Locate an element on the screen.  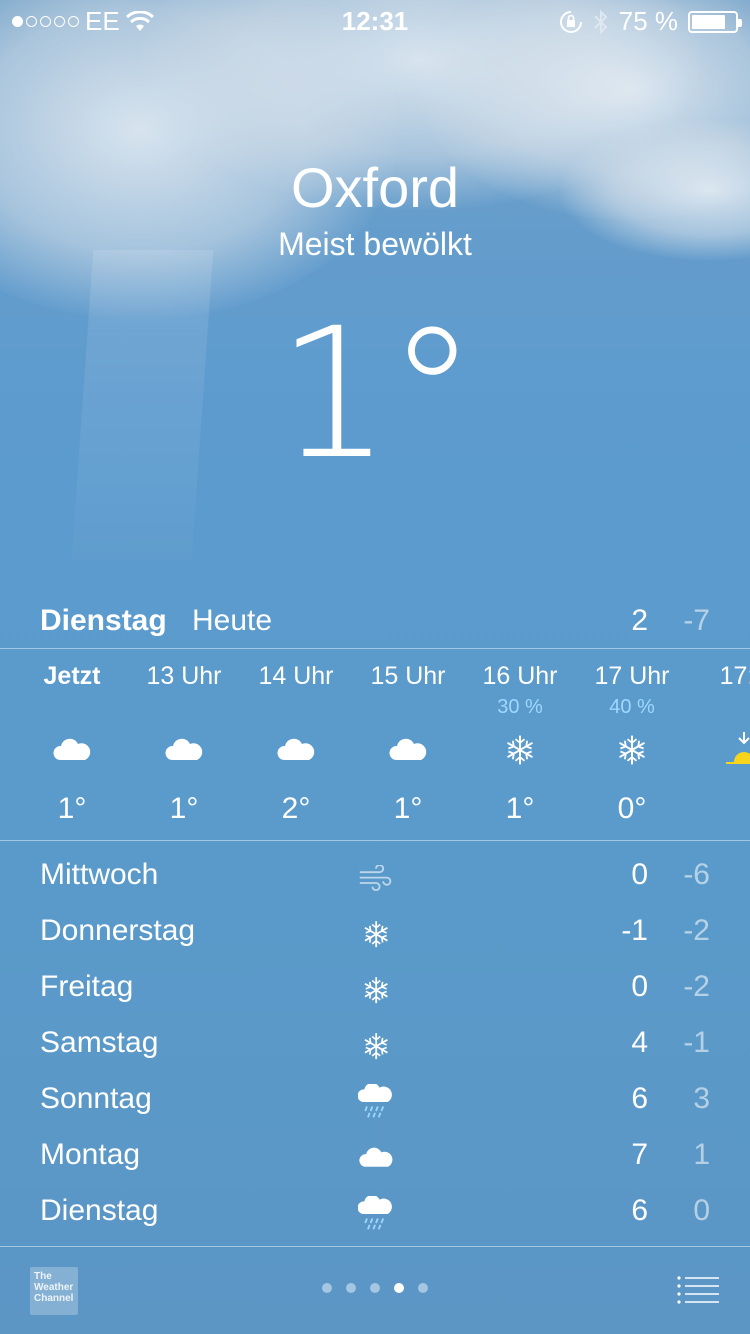
hour-label: 17:3 is located at coordinates (734, 676).